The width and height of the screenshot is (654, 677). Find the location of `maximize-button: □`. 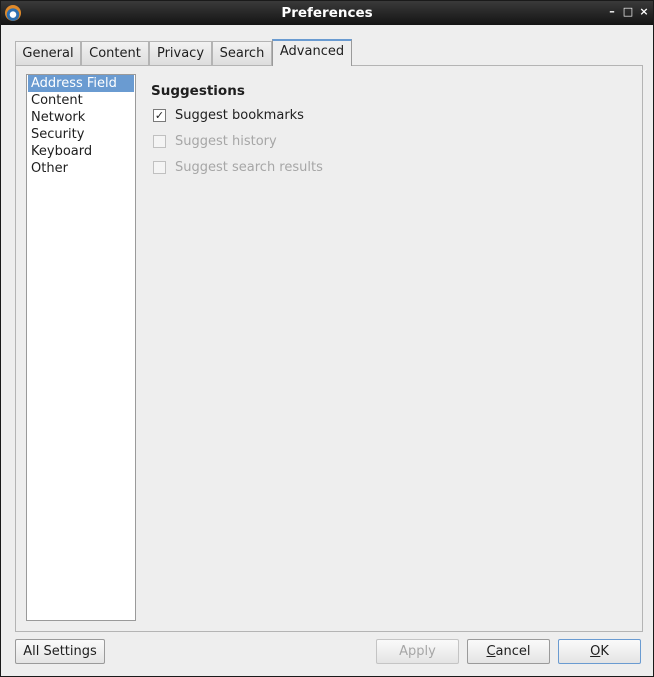

maximize-button: □ is located at coordinates (628, 12).